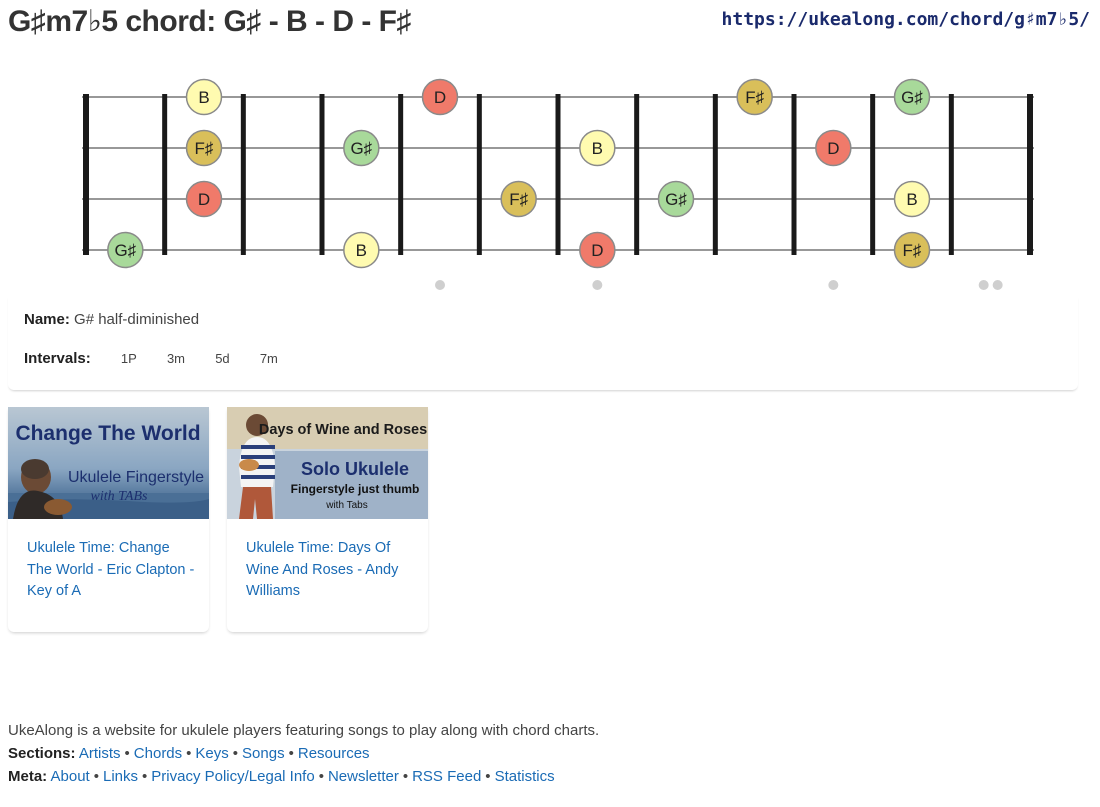 Image resolution: width=1100 pixels, height=807 pixels. What do you see at coordinates (268, 358) in the screenshot?
I see `interval-item: 7m` at bounding box center [268, 358].